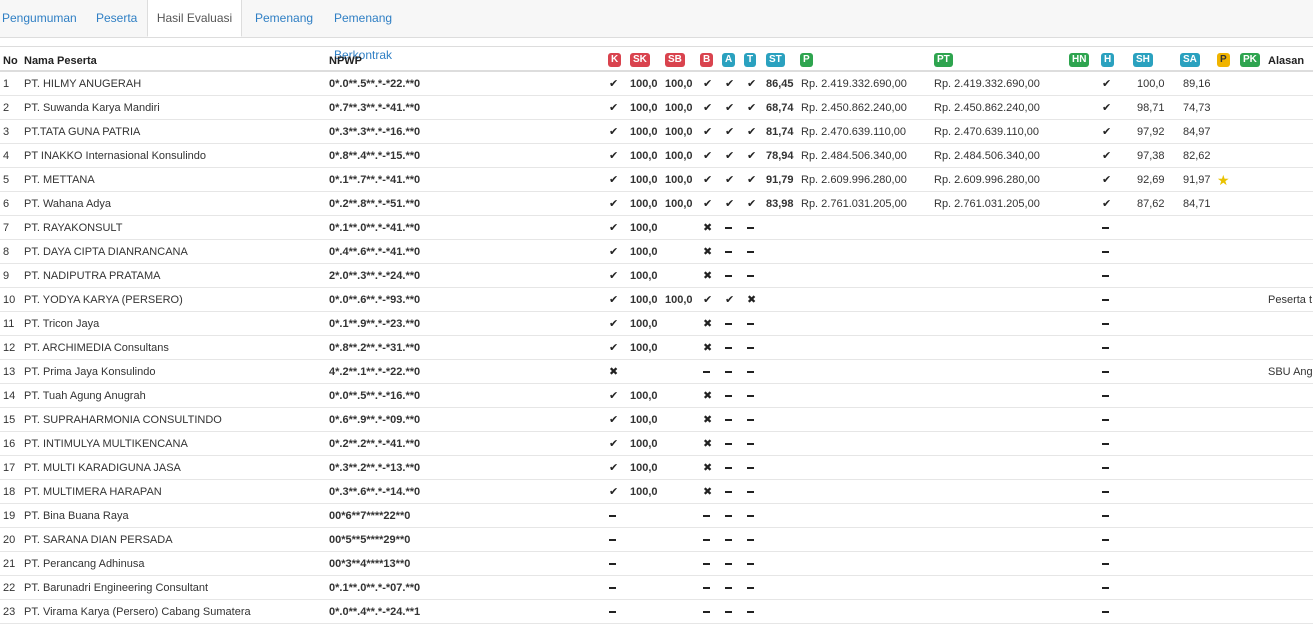  I want to click on cell-no: 10, so click(9, 300).